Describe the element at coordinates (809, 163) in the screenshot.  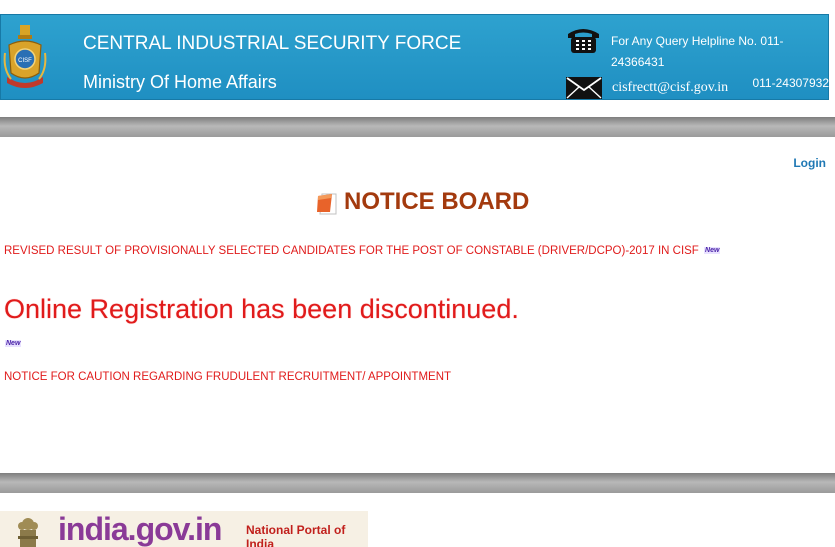
I see `login-link: Login` at that location.